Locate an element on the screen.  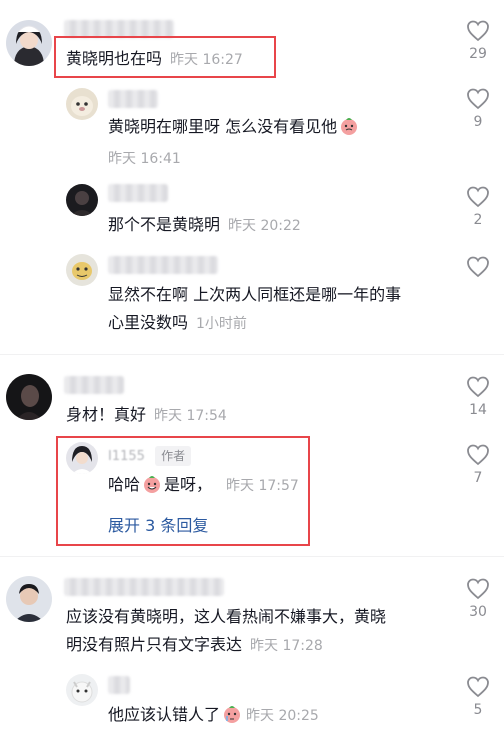
like-button: 30 is located at coordinates (478, 599).